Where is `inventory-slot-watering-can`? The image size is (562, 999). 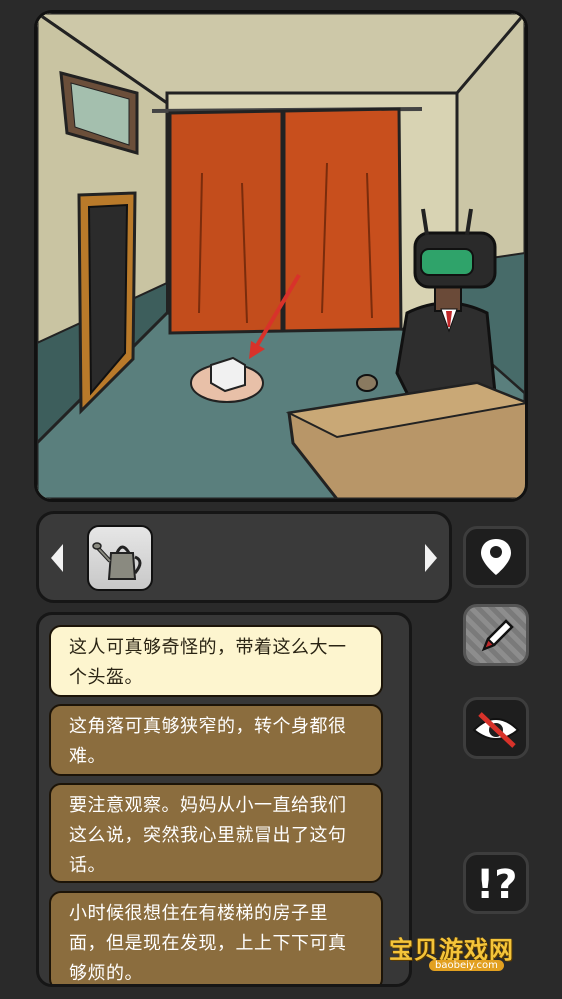
inventory-slot-watering-can is located at coordinates (120, 558).